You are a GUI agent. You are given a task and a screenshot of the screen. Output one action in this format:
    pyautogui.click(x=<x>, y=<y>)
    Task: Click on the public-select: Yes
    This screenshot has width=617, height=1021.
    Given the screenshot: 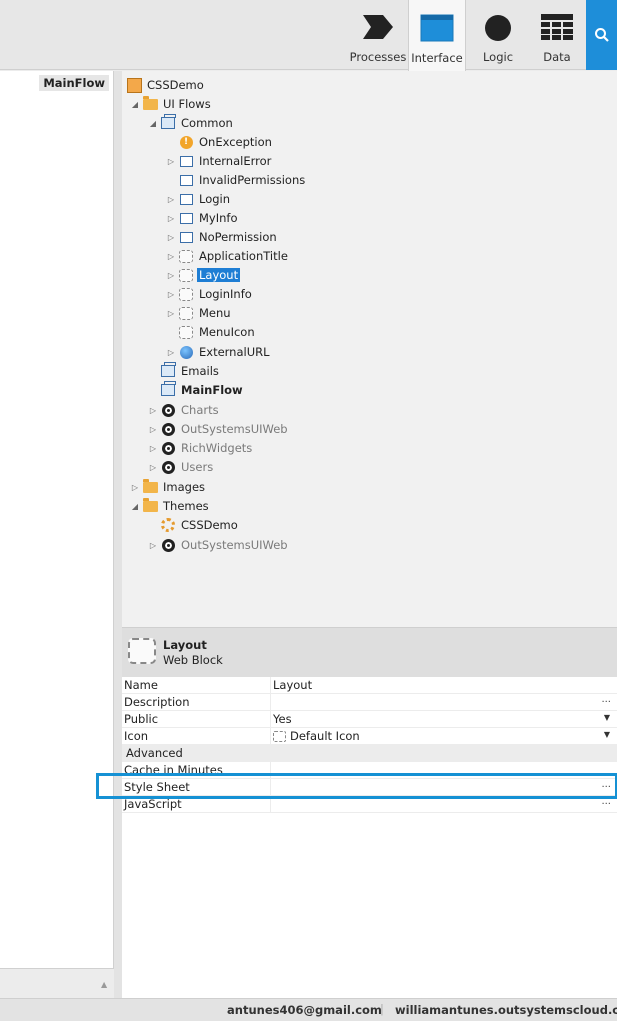 What is the action you would take?
    pyautogui.click(x=282, y=719)
    